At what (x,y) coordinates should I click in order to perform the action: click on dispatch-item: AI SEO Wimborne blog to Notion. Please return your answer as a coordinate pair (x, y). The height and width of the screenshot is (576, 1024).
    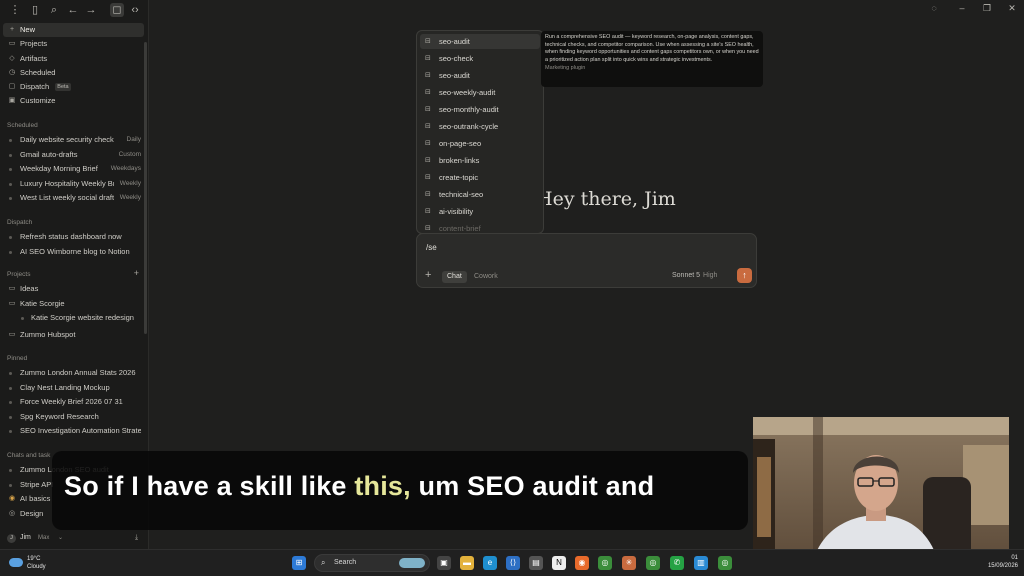
    Looking at the image, I should click on (73, 252).